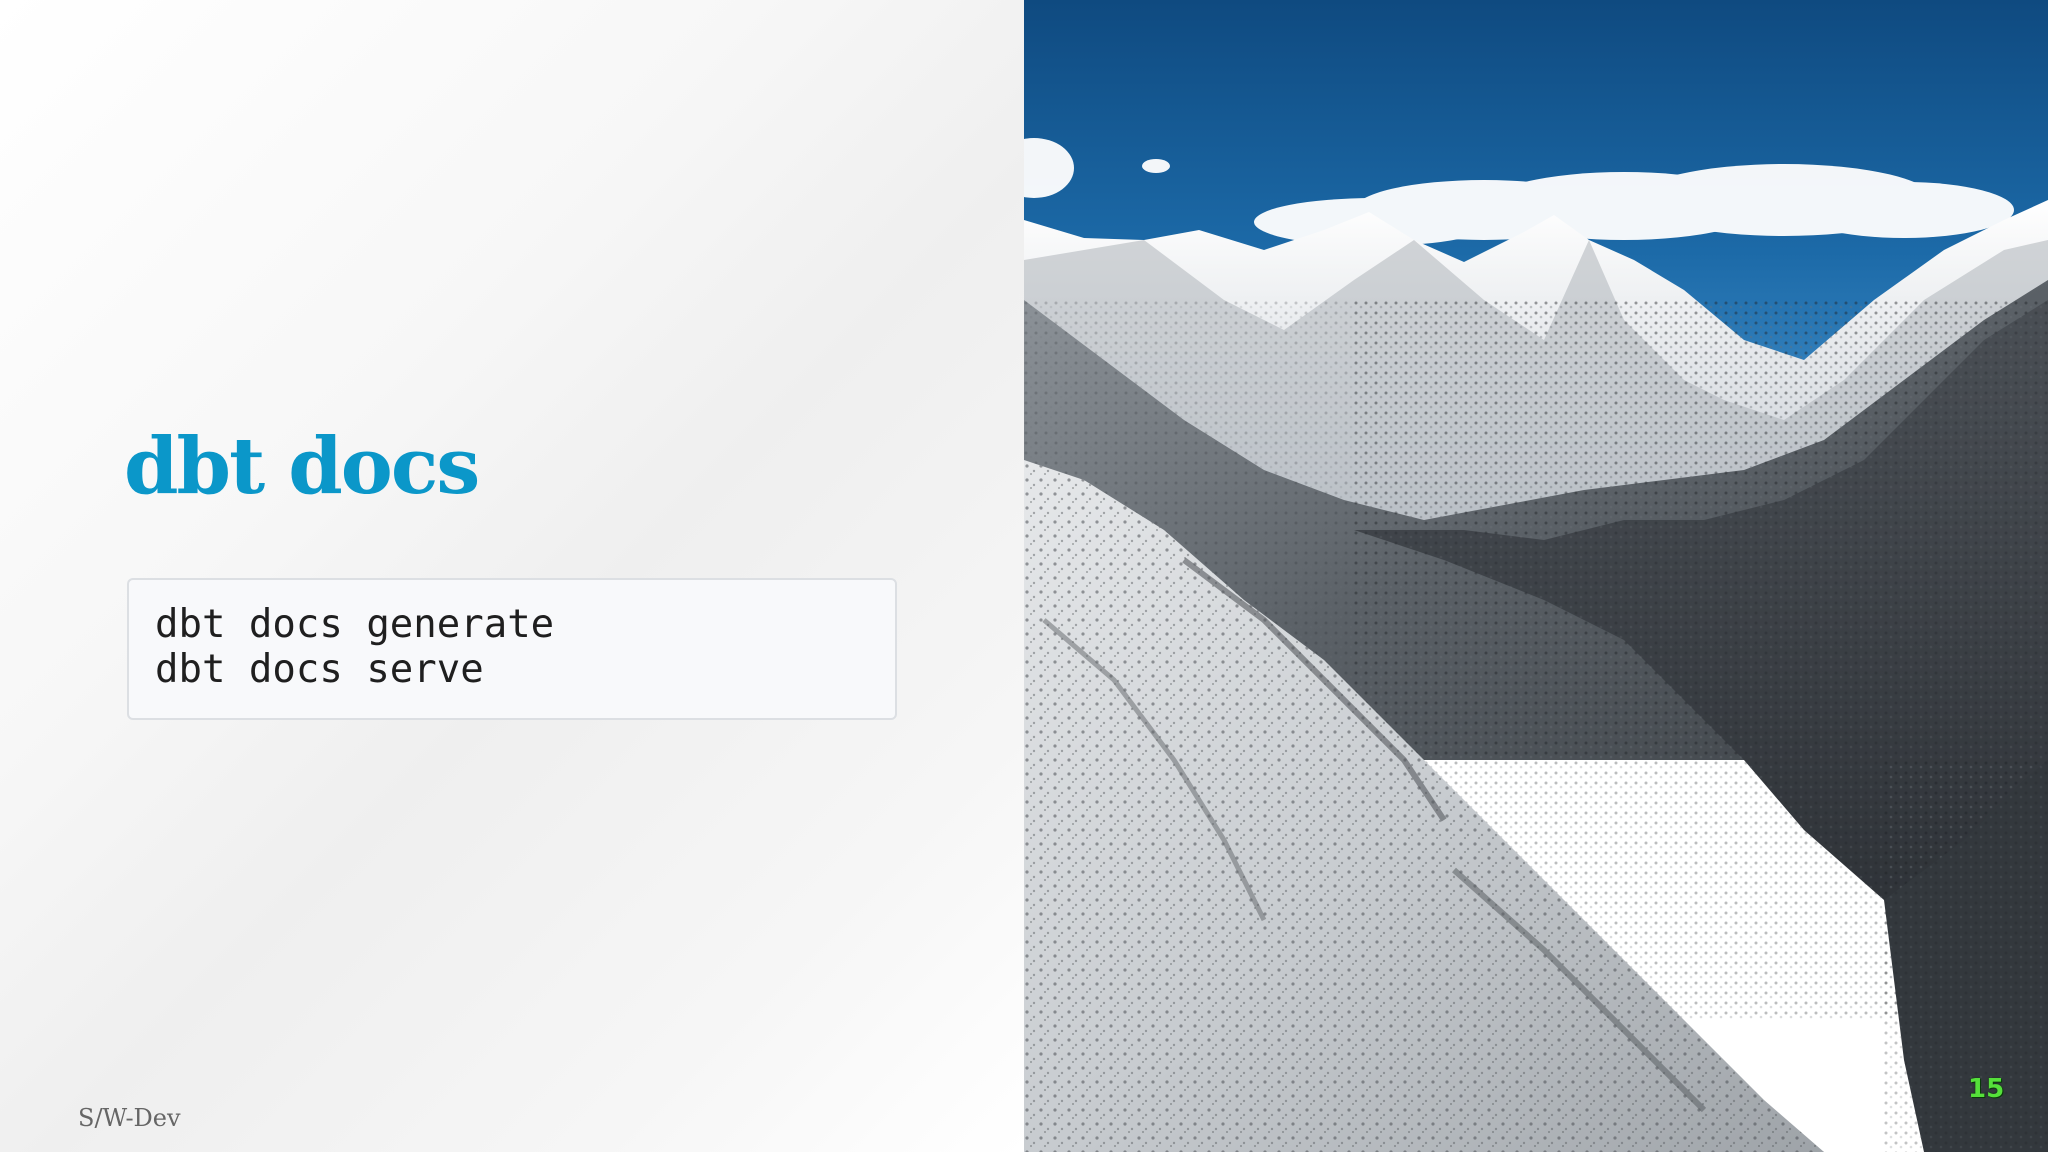 The width and height of the screenshot is (2048, 1152). Describe the element at coordinates (302, 466) in the screenshot. I see `slide-title: dbt docs` at that location.